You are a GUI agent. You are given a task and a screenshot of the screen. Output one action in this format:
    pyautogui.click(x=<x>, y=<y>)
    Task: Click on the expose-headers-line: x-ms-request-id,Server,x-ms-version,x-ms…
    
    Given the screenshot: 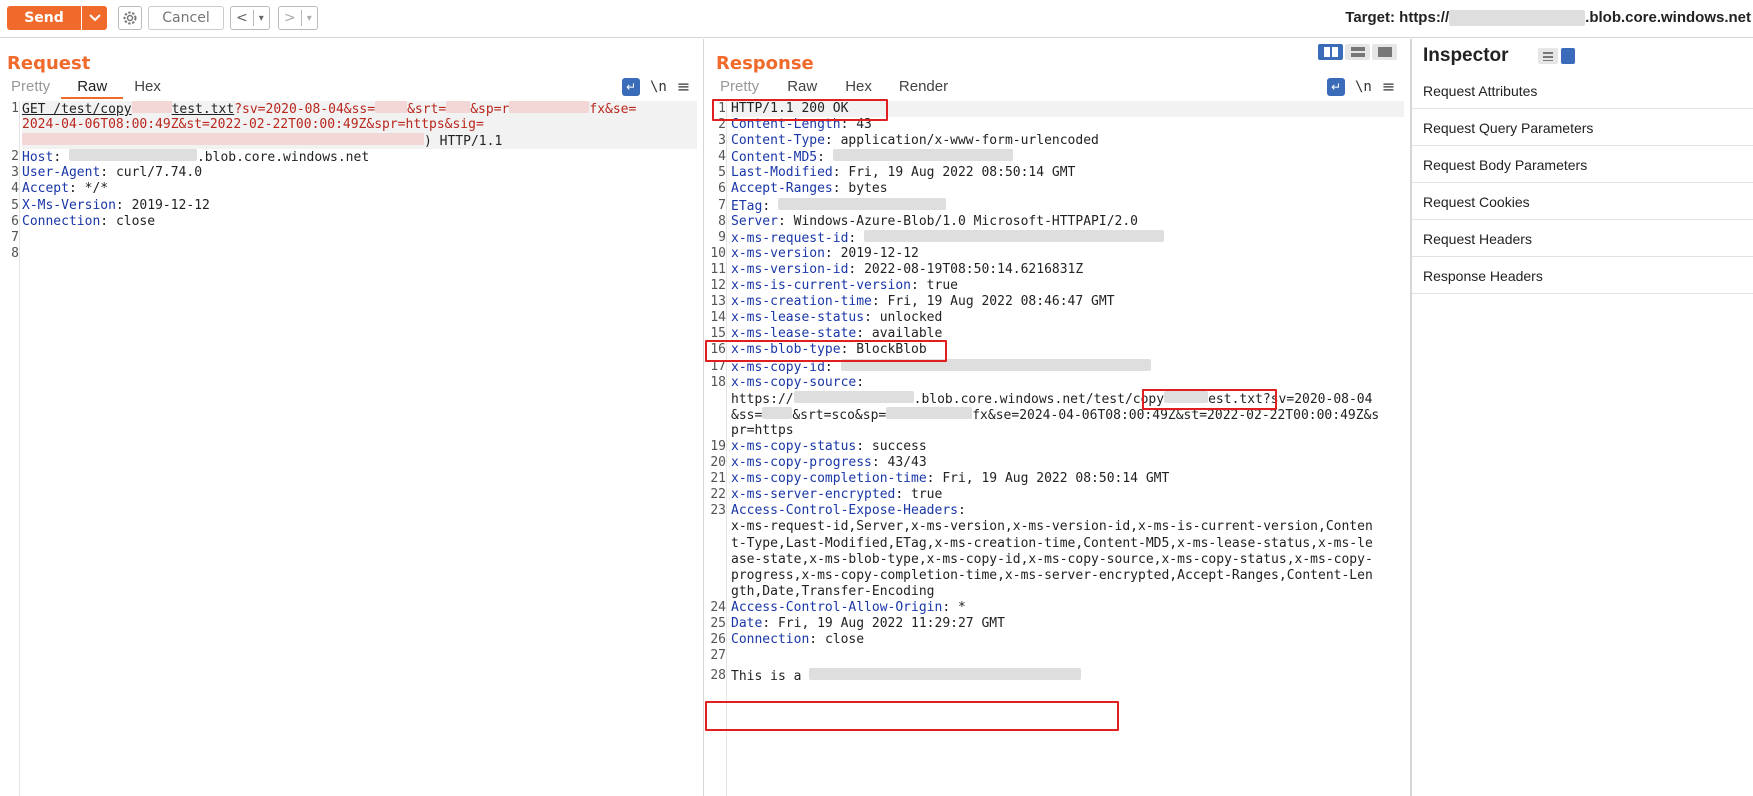 What is the action you would take?
    pyautogui.click(x=1067, y=527)
    